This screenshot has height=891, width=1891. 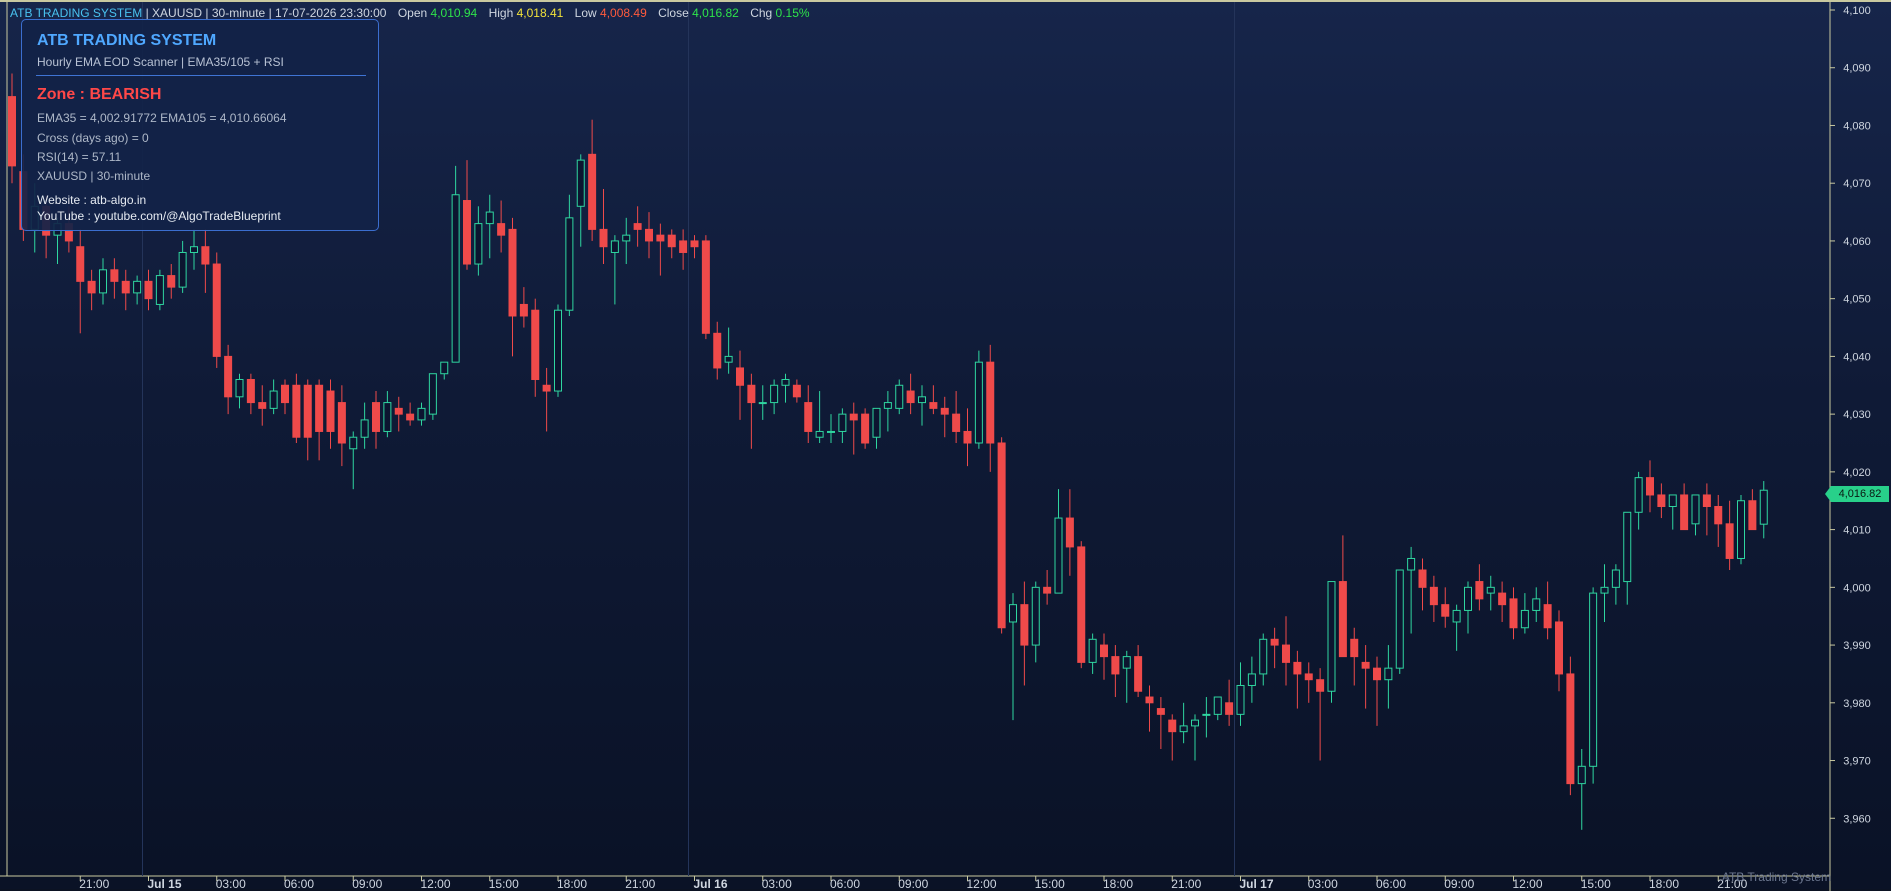 What do you see at coordinates (454, 13) in the screenshot?
I see `open-value: 4,010.94` at bounding box center [454, 13].